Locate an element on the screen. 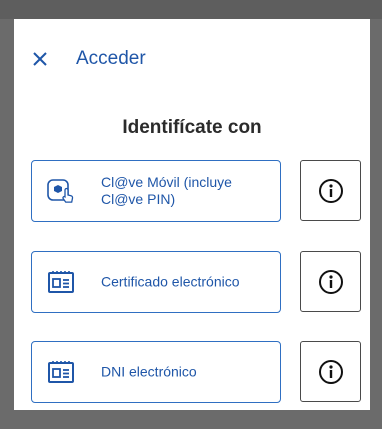  certificado-button: Certificado electrónico is located at coordinates (156, 282).